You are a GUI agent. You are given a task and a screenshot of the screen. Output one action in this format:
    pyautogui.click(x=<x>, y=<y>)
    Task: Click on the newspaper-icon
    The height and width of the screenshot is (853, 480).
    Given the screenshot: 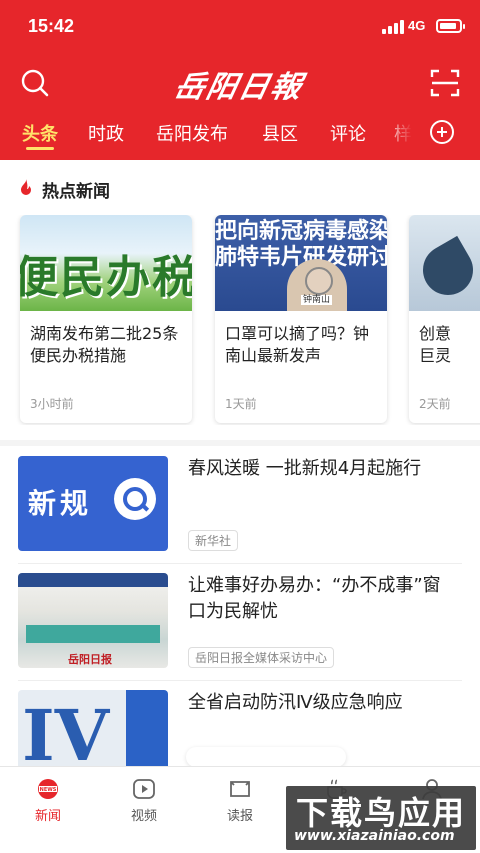 What is the action you would take?
    pyautogui.click(x=240, y=789)
    